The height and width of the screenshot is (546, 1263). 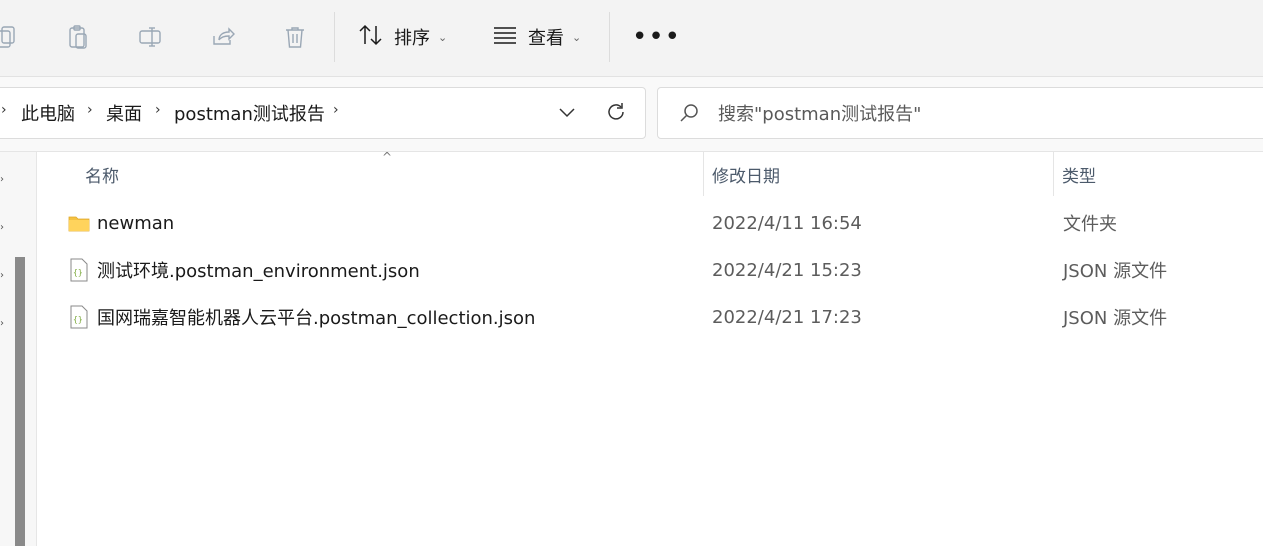 What do you see at coordinates (787, 270) in the screenshot?
I see `file-modified: 2022/4/21 15:23` at bounding box center [787, 270].